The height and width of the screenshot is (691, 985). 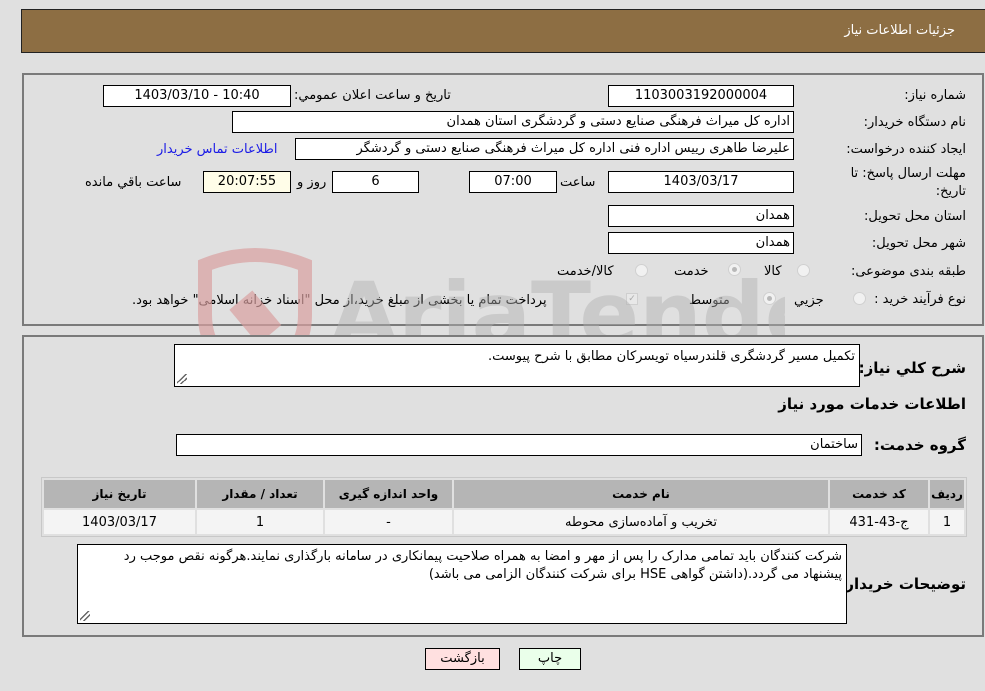 I want to click on col-service-code: کد خدمت, so click(x=879, y=494).